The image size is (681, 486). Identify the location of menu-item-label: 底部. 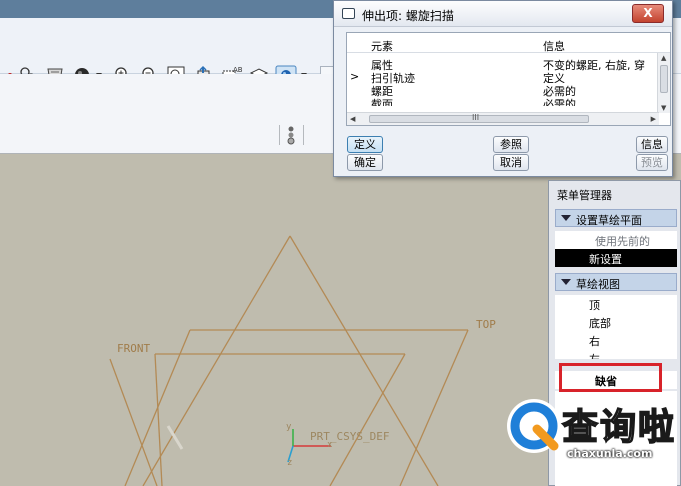
(600, 323).